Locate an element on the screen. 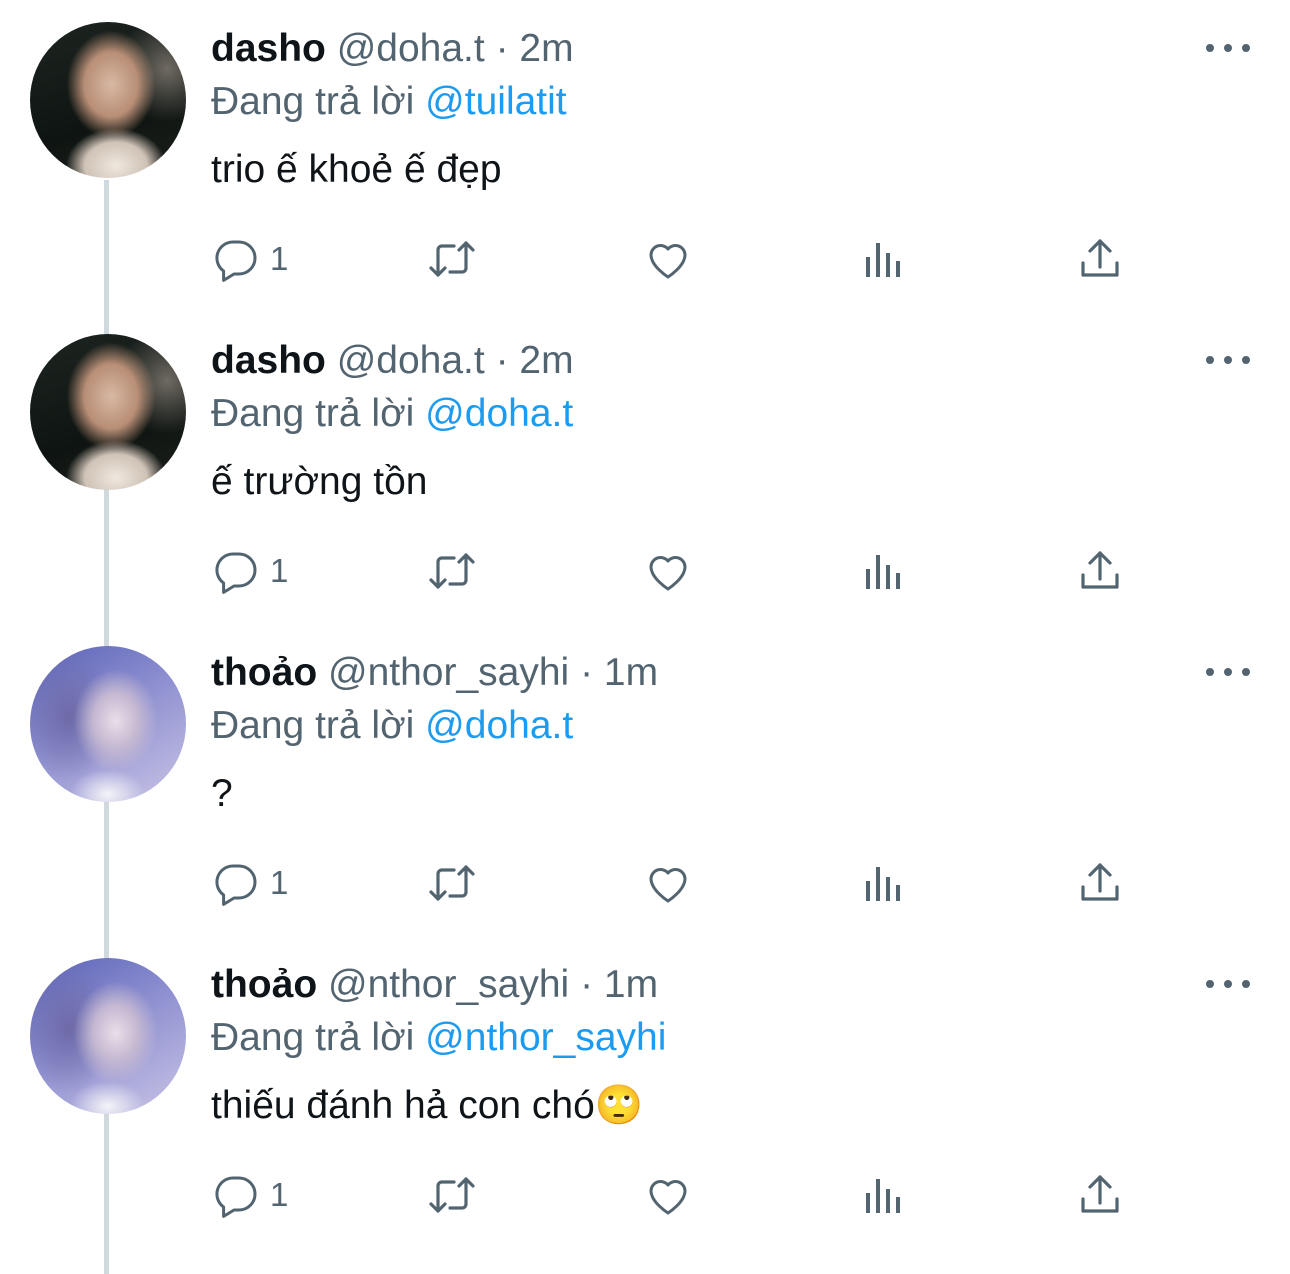  replying-to: Đang trả lời @nthor_sayhi is located at coordinates (438, 1038).